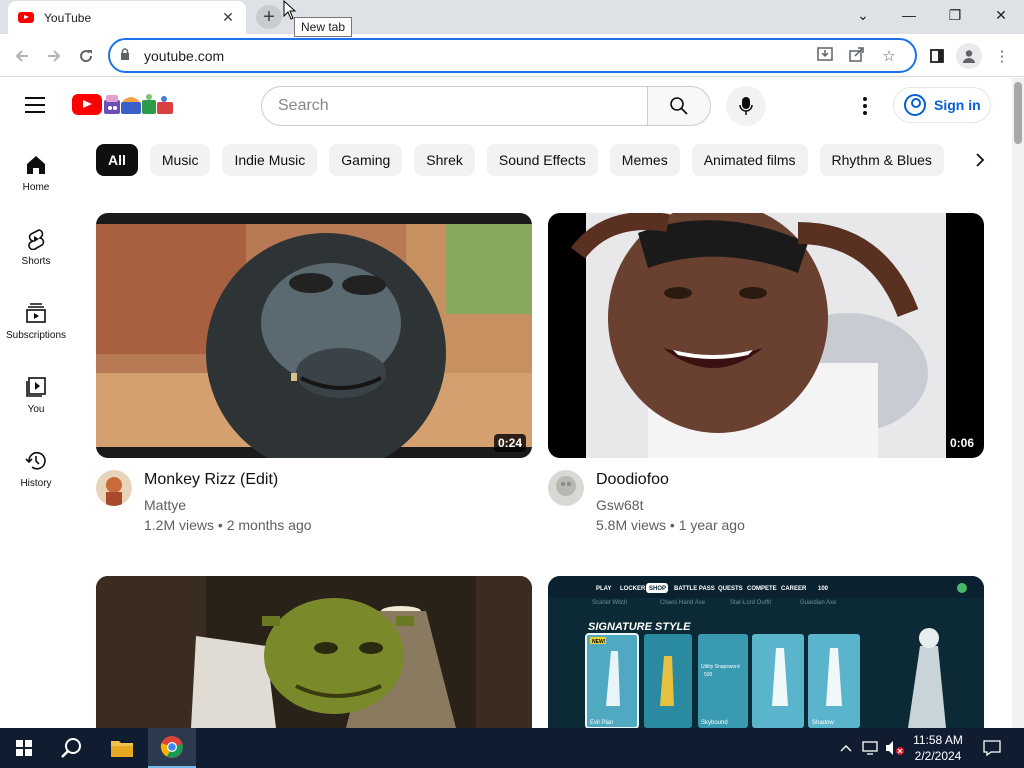  Describe the element at coordinates (228, 17) in the screenshot. I see `tab-close-icon: ✕` at that location.